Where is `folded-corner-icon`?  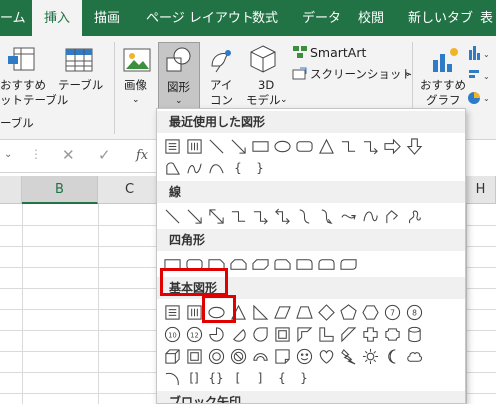
folded-corner-icon is located at coordinates (282, 356).